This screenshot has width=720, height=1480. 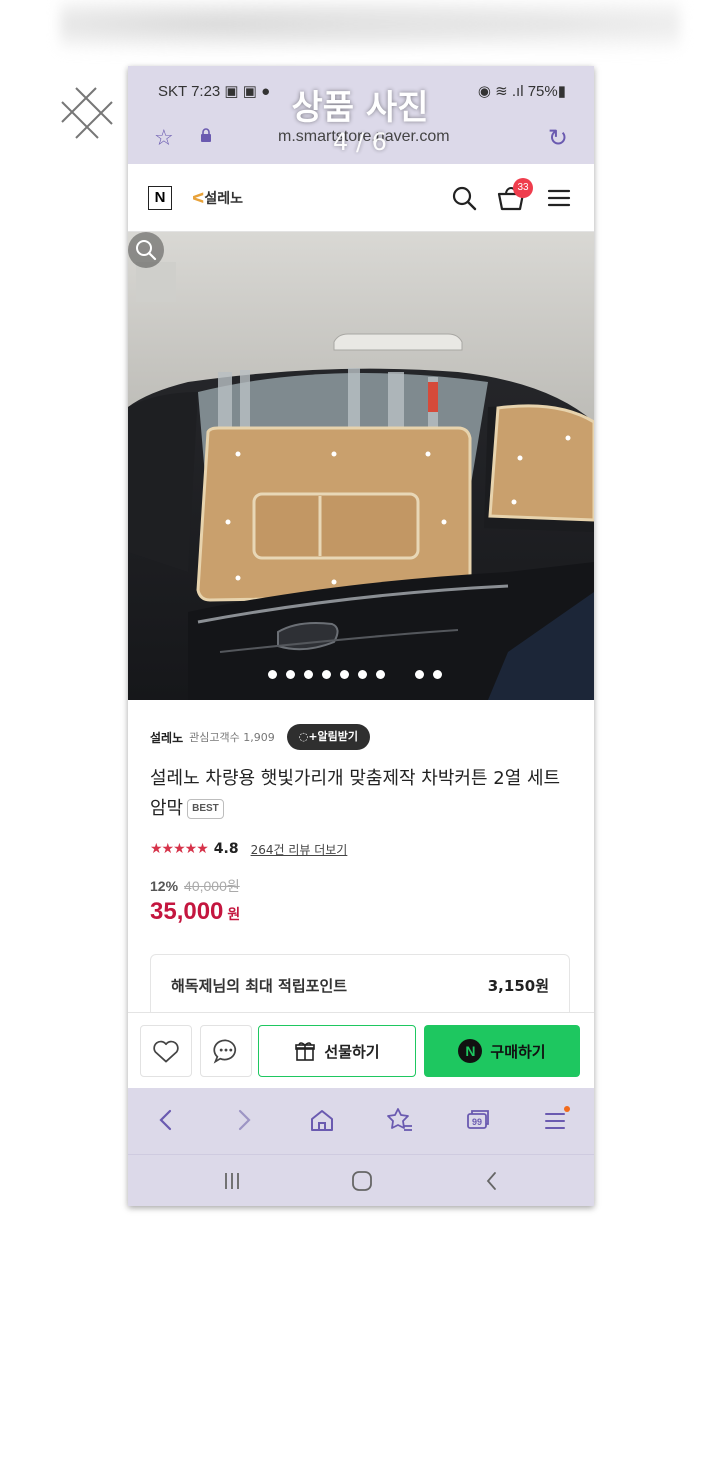 I want to click on tabs-icon: 99, so click(x=478, y=1120).